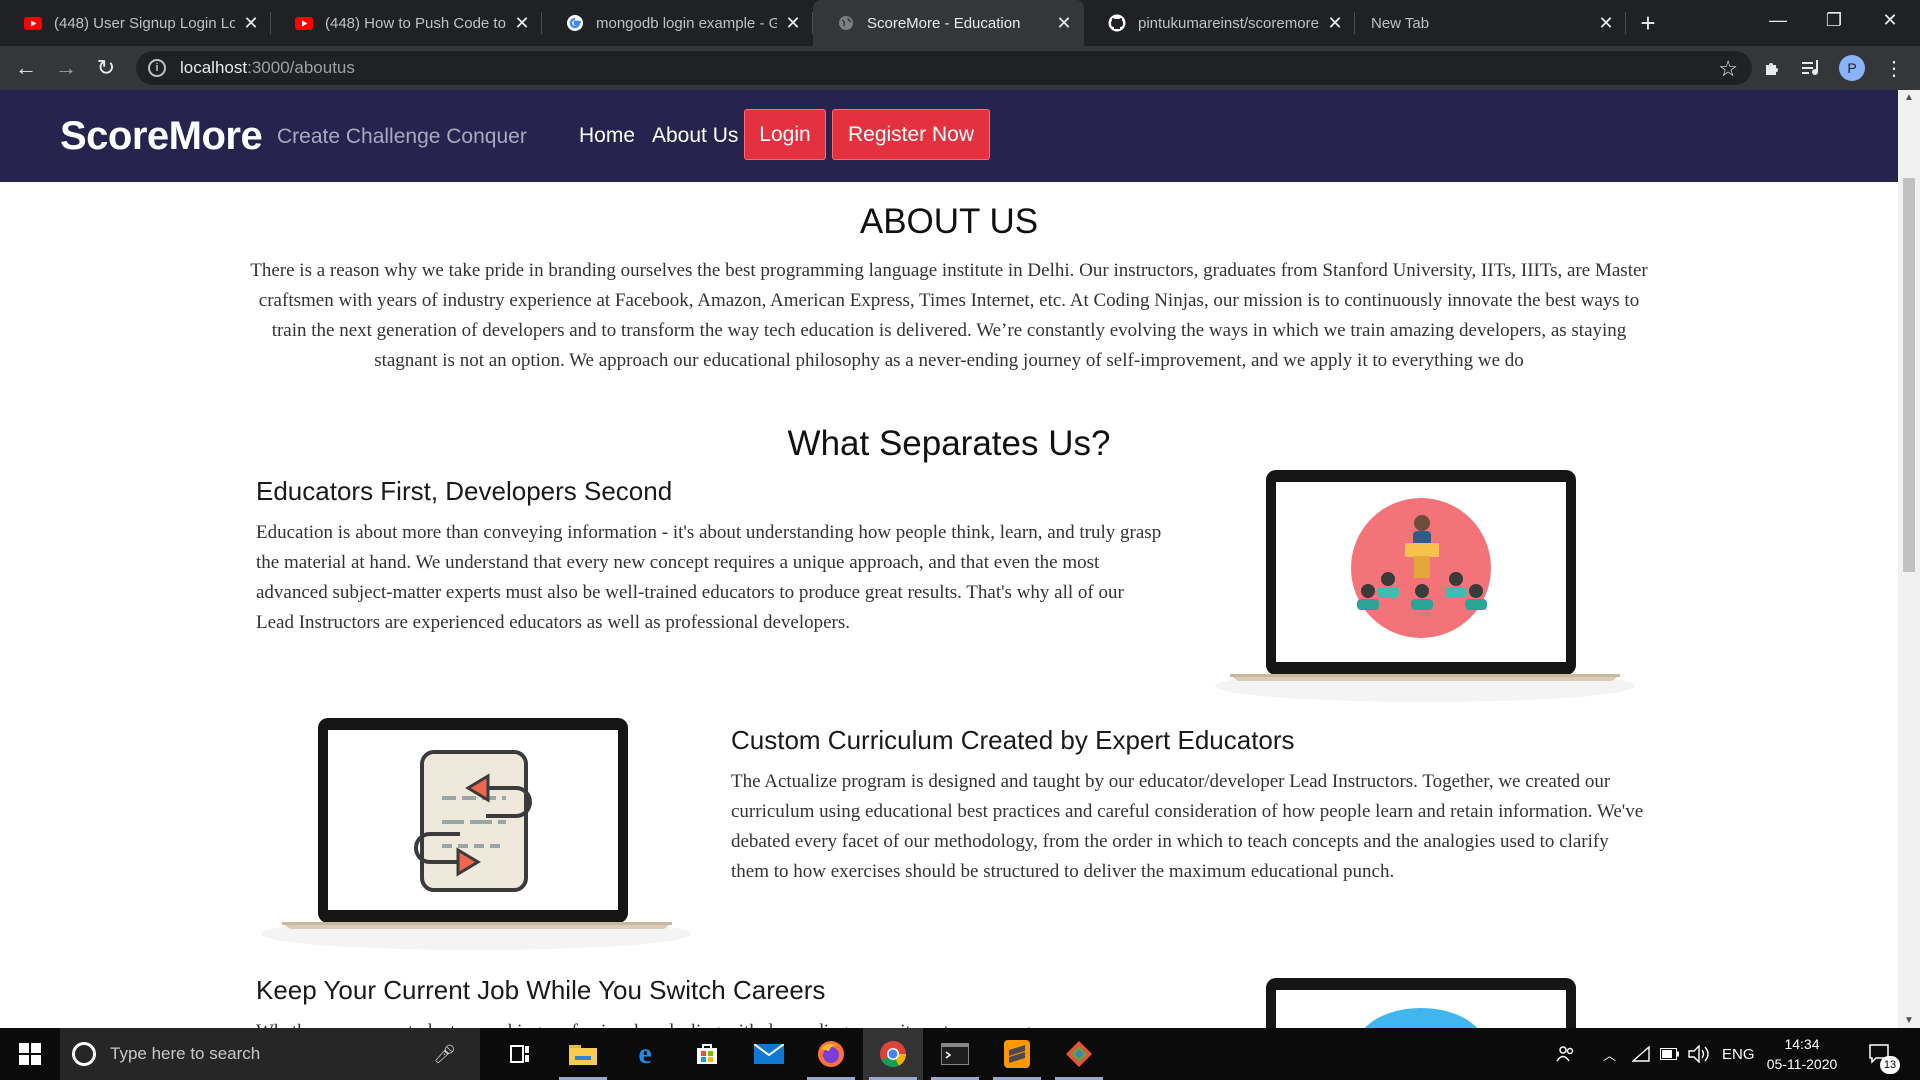 This screenshot has width=1920, height=1080. What do you see at coordinates (949, 221) in the screenshot?
I see `about-heading: ABOUT US` at bounding box center [949, 221].